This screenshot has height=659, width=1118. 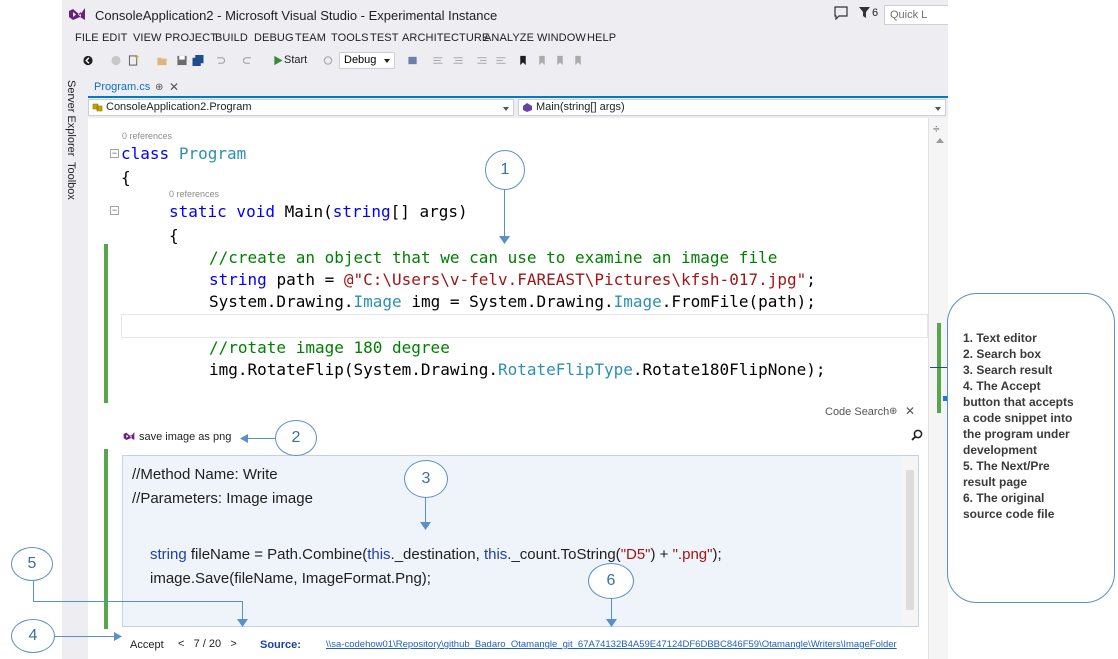 I want to click on indent-icon, so click(x=482, y=60).